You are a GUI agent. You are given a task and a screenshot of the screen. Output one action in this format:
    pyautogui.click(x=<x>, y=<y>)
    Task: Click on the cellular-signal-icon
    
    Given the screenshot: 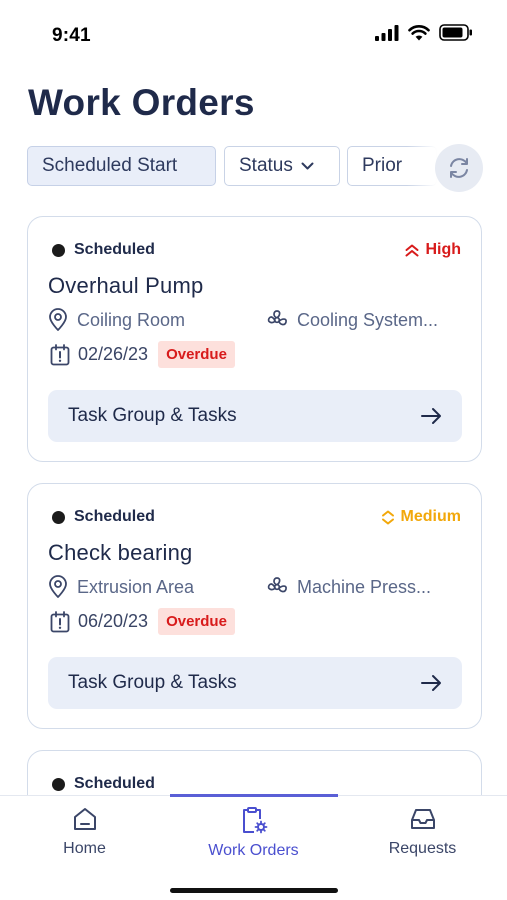 What is the action you would take?
    pyautogui.click(x=387, y=32)
    